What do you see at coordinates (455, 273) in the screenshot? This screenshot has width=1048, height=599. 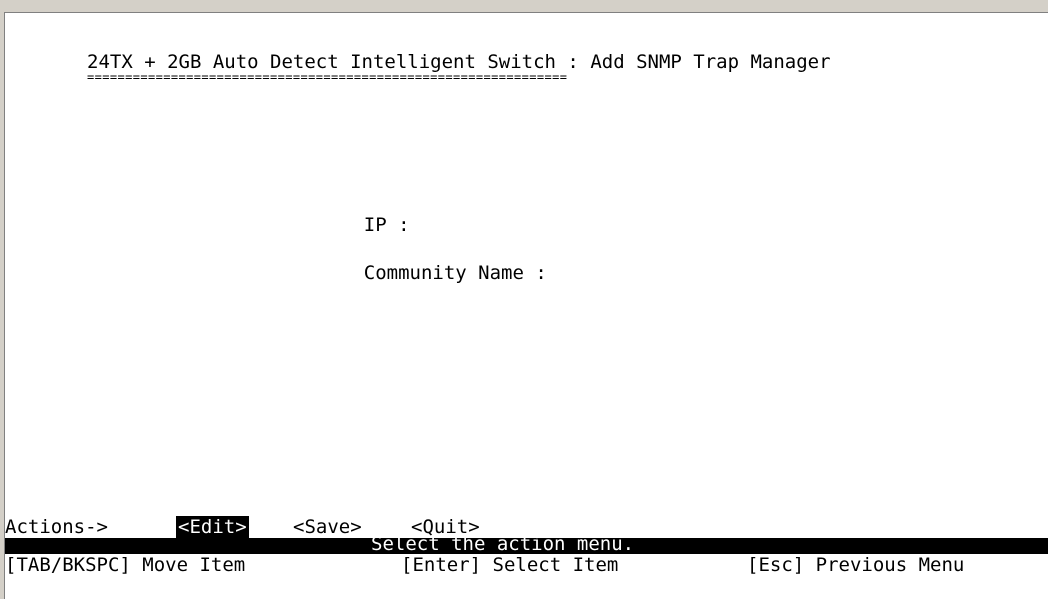 I see `community-name-label: Community Name :` at bounding box center [455, 273].